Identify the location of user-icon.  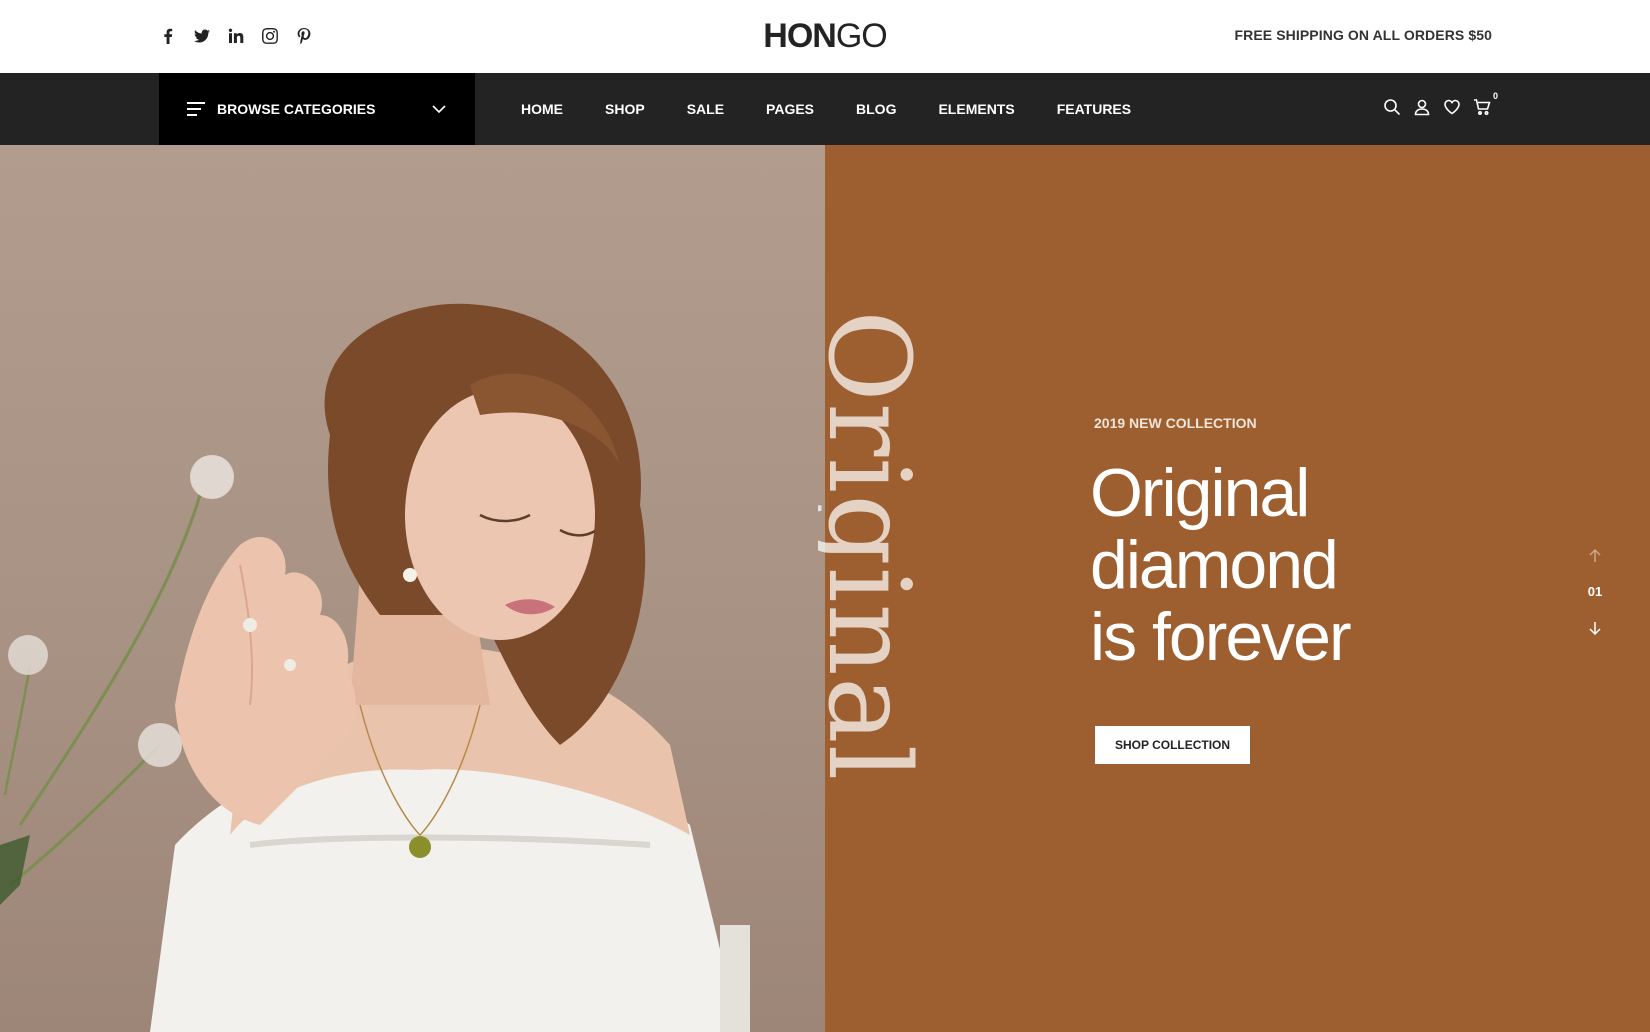
(1422, 107).